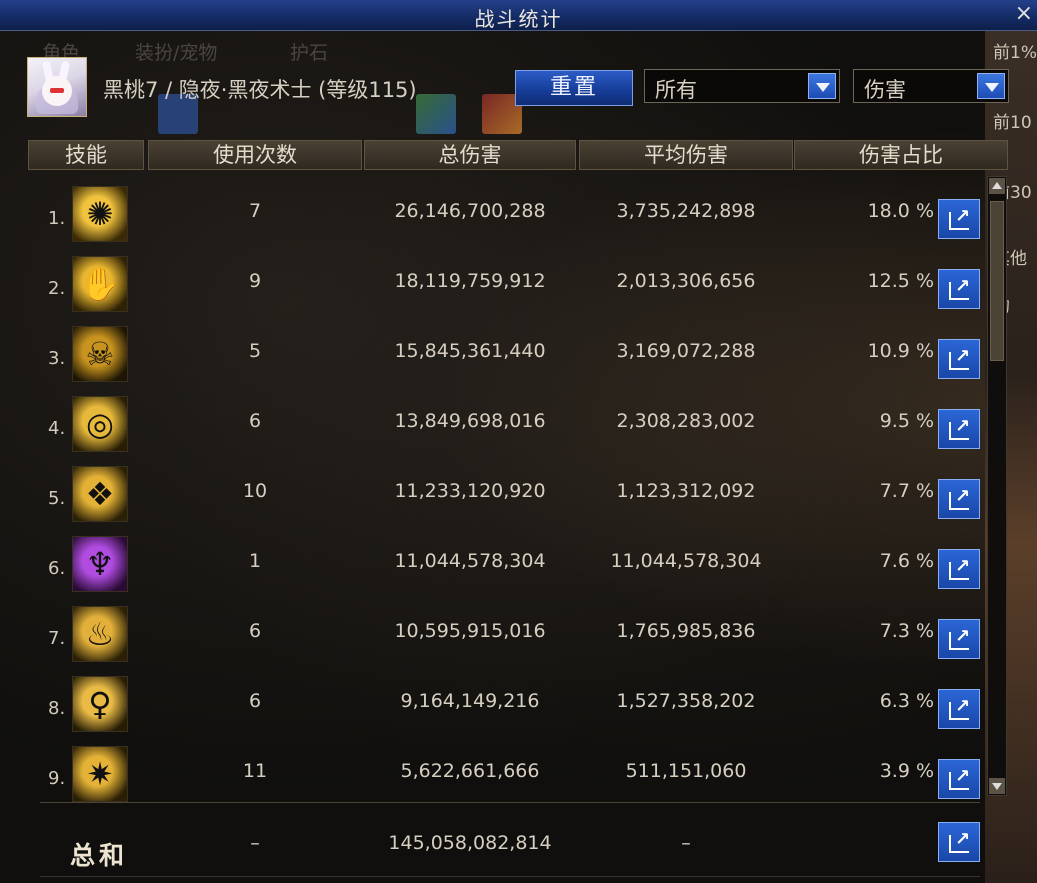  I want to click on row-total-damage: 15,845,361,440, so click(470, 351).